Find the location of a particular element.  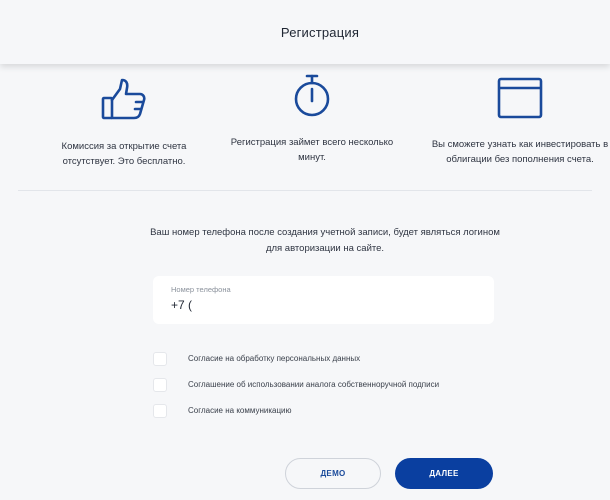

phone-input is located at coordinates (321, 305).